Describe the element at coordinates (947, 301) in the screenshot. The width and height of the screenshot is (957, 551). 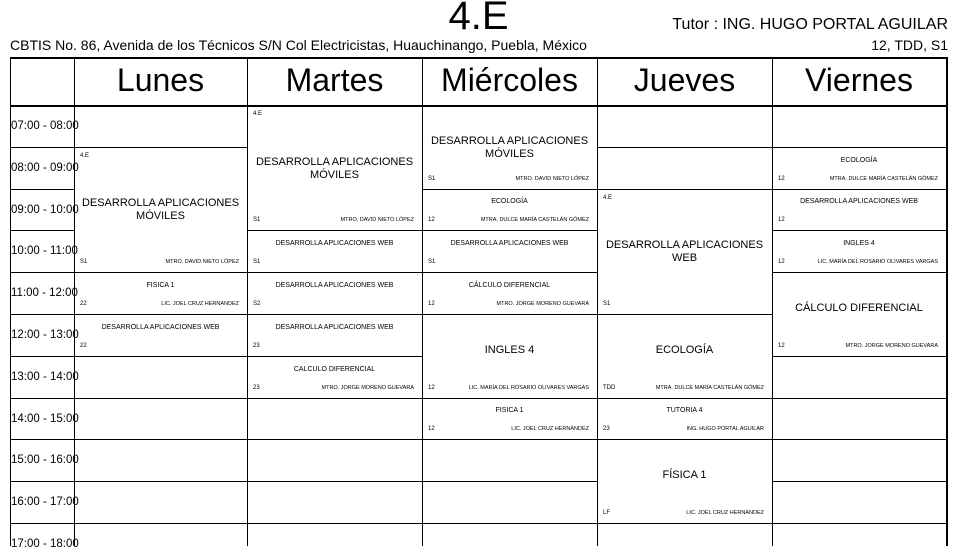
I see `table-right-border` at that location.